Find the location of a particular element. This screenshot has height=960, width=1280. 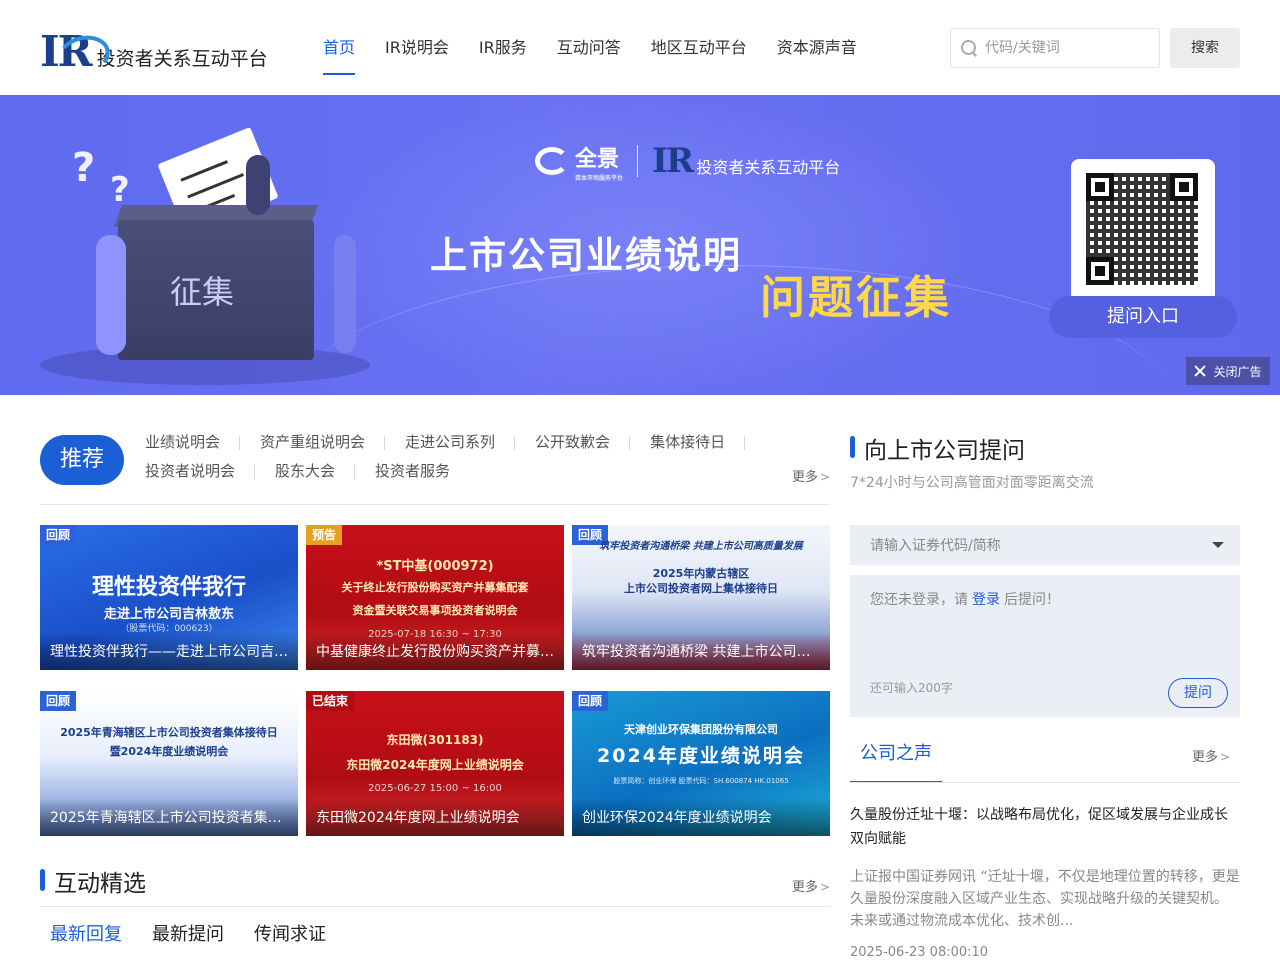

close-ad-label: 关闭广告 is located at coordinates (1237, 371).